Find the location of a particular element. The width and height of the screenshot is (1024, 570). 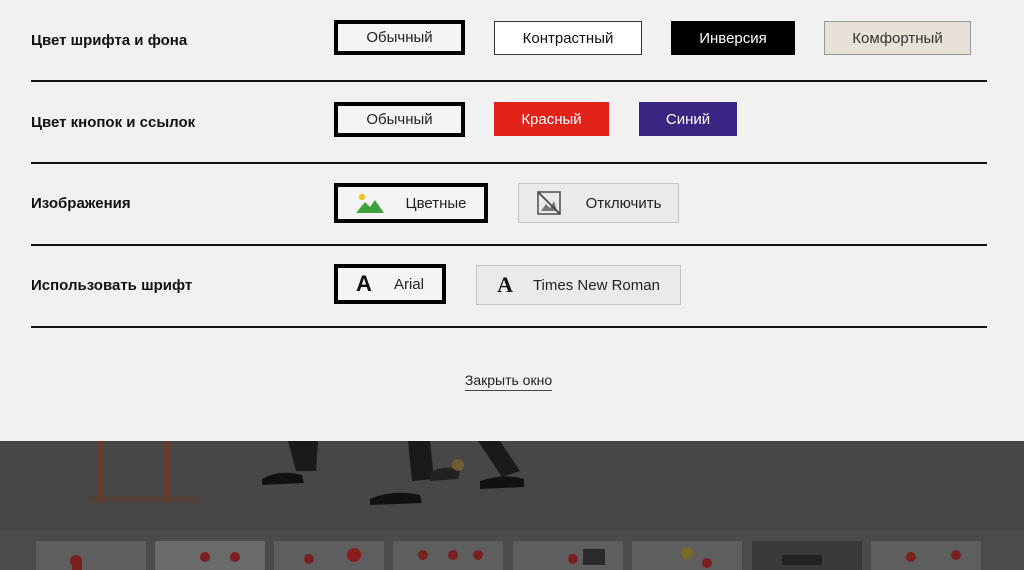

button-label: Контрастный is located at coordinates (568, 38).